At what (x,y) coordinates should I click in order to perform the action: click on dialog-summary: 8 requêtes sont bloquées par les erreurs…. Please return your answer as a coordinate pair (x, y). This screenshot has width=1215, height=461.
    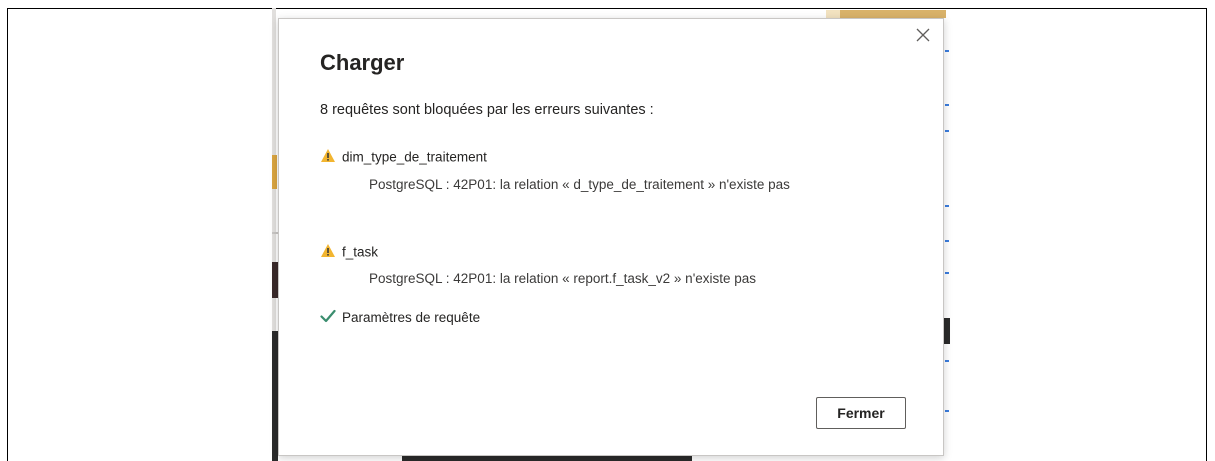
    Looking at the image, I should click on (487, 110).